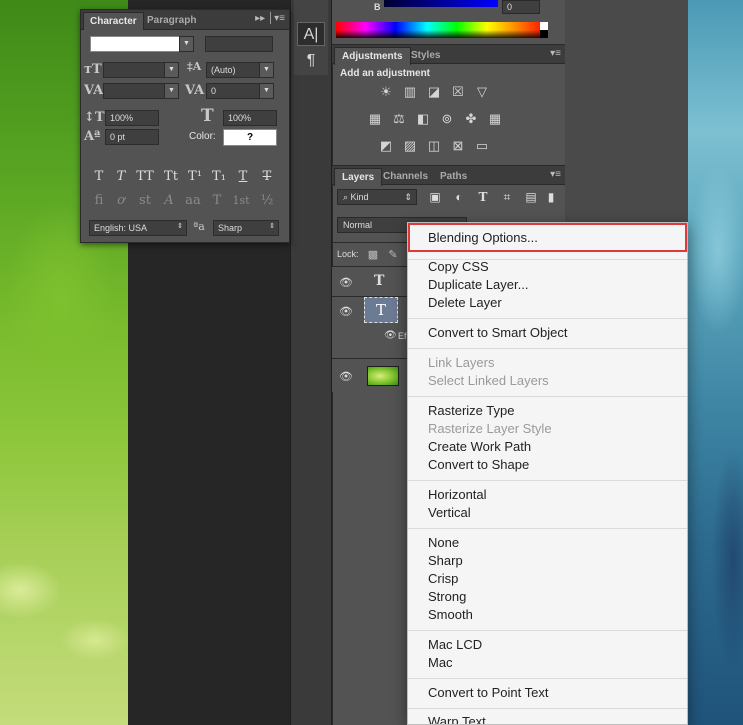 The height and width of the screenshot is (725, 743). Describe the element at coordinates (132, 118) in the screenshot. I see `vertical-scale-field: 100%` at that location.